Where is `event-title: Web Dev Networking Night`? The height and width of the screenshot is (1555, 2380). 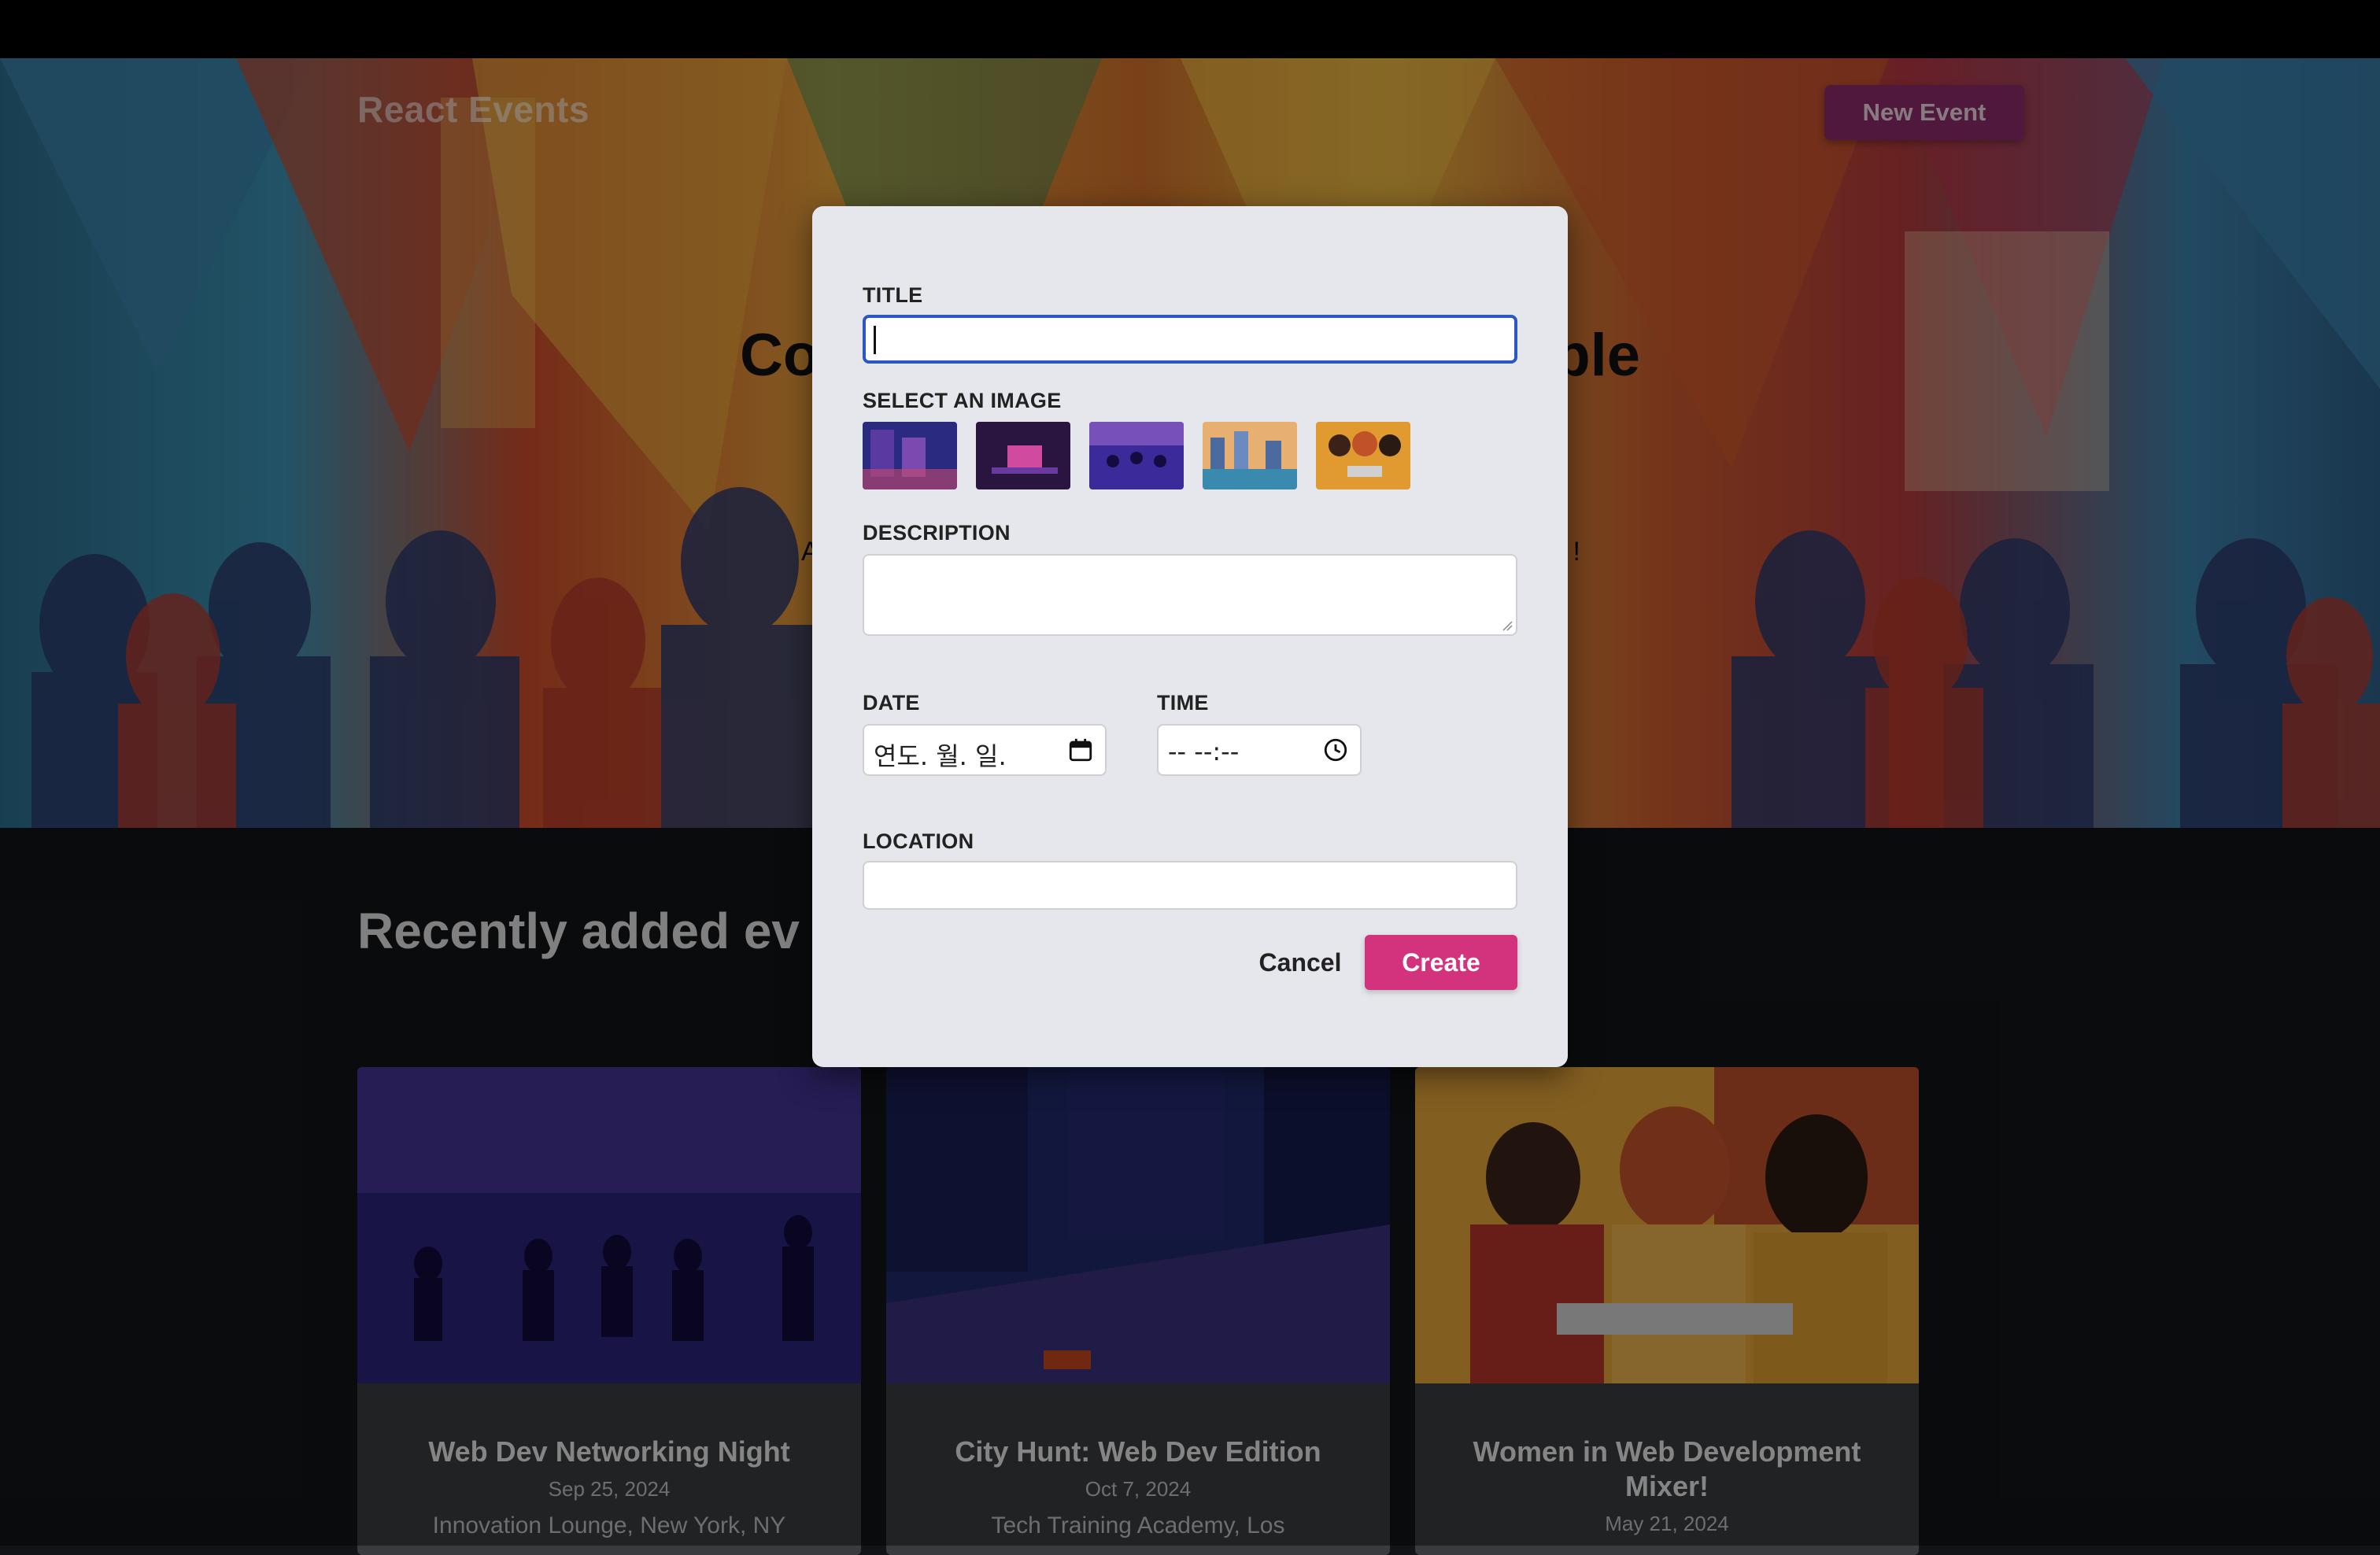
event-title: Web Dev Networking Night is located at coordinates (609, 1451).